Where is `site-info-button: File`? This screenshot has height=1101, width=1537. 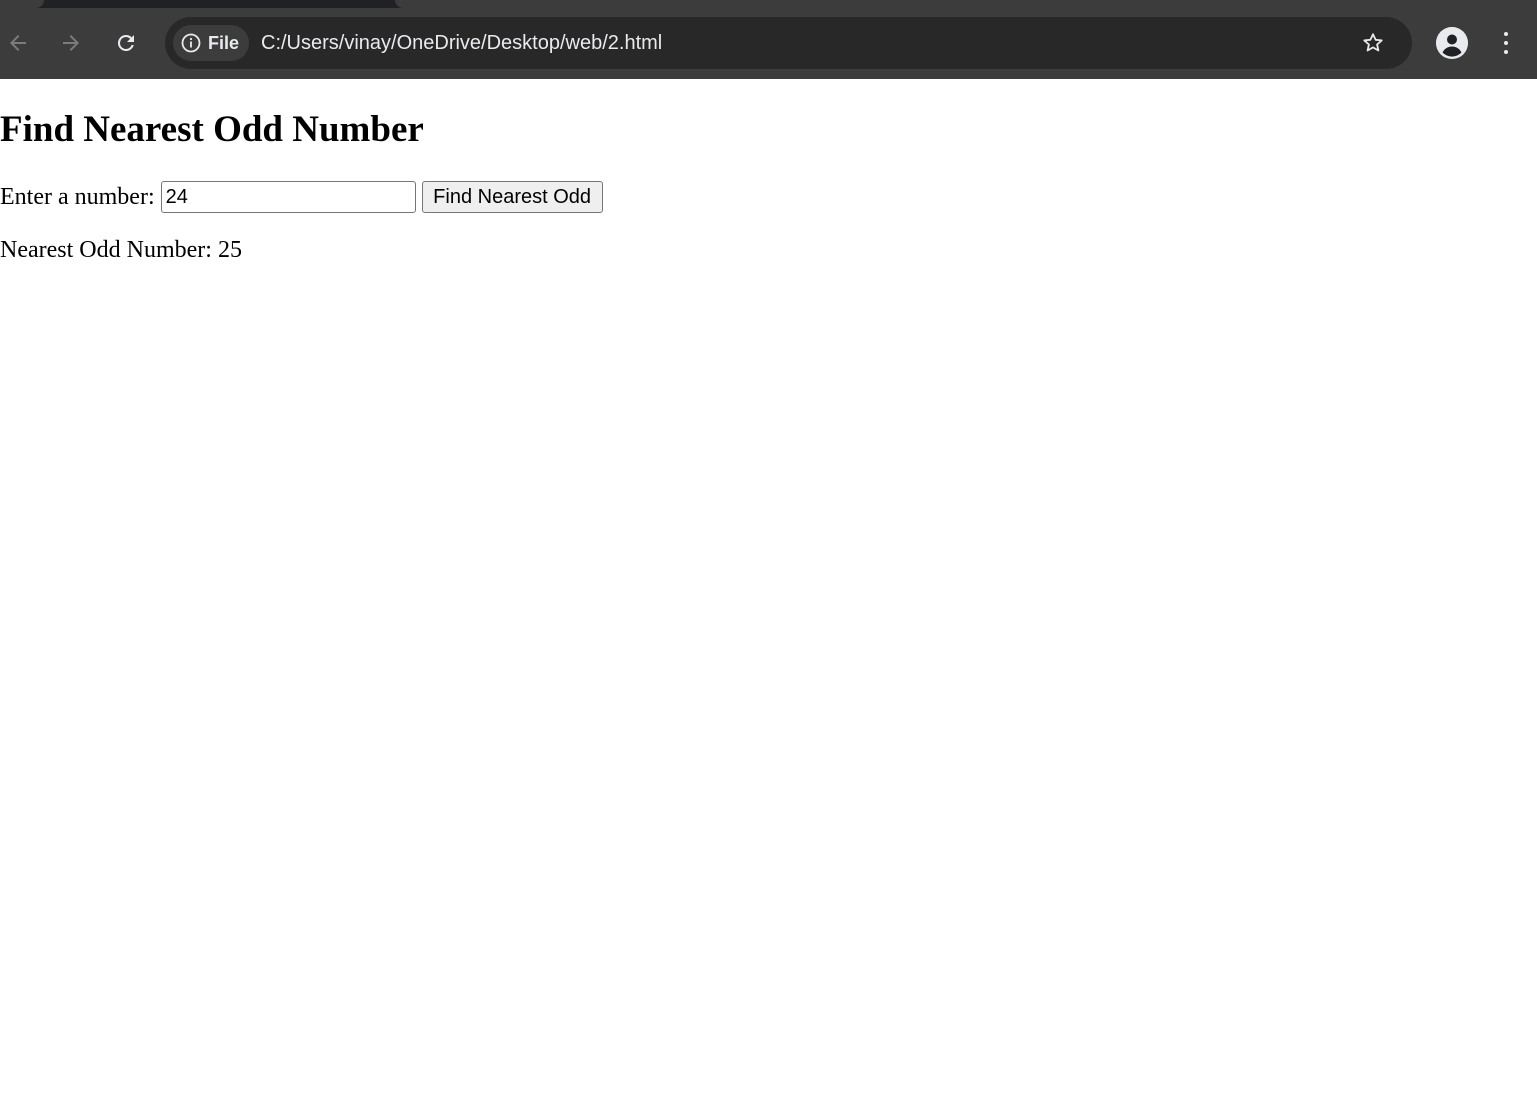
site-info-button: File is located at coordinates (211, 43).